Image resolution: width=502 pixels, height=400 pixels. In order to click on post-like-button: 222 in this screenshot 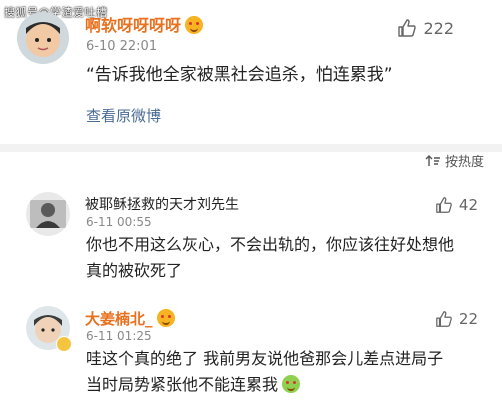, I will do `click(425, 28)`.